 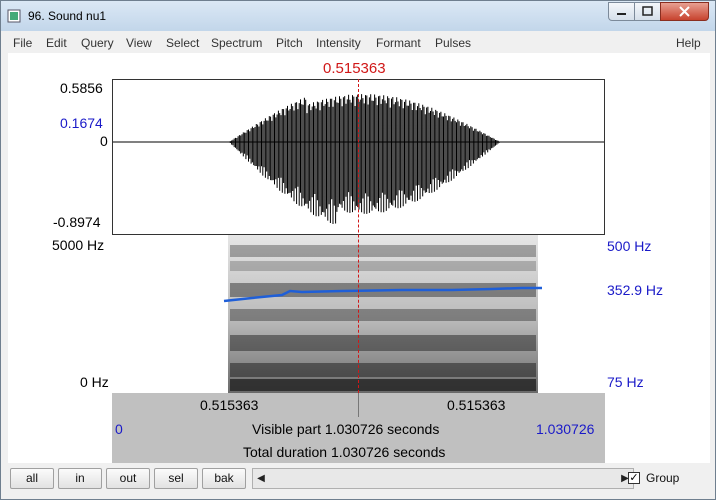 I want to click on total-duration-label: Total duration 1.030726 seconds, so click(x=344, y=452).